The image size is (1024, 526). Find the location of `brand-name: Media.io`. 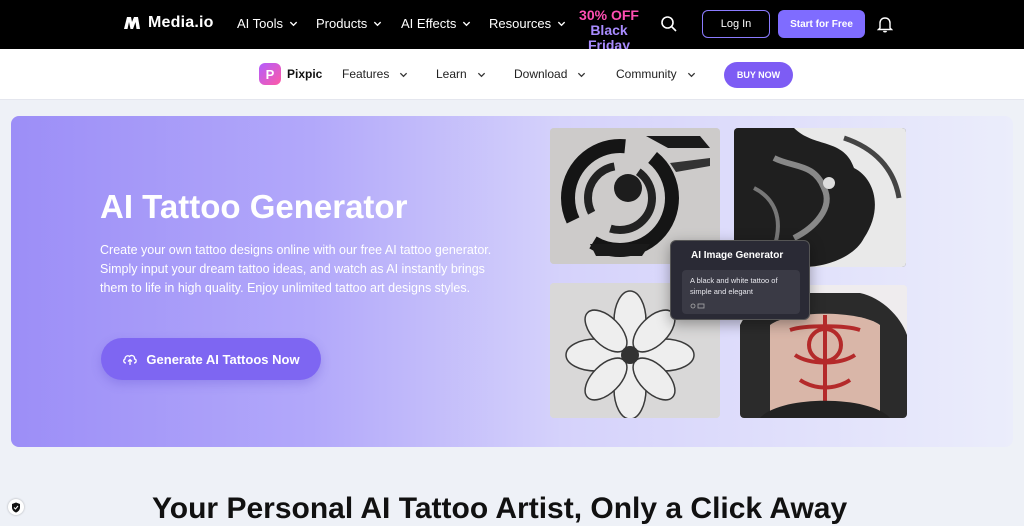

brand-name: Media.io is located at coordinates (181, 22).